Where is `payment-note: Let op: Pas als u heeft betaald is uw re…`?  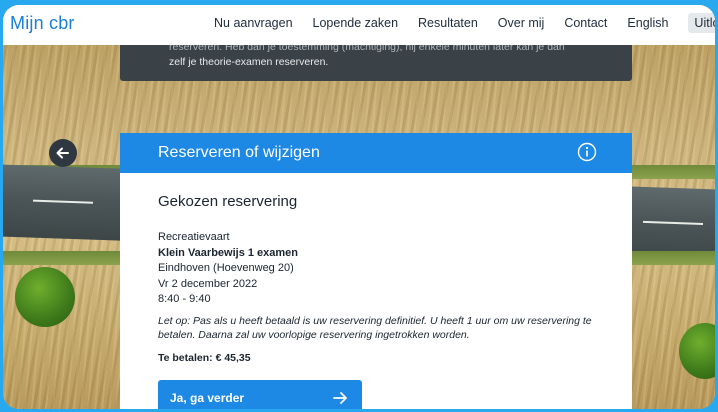 payment-note: Let op: Pas als u heeft betaald is uw re… is located at coordinates (375, 327).